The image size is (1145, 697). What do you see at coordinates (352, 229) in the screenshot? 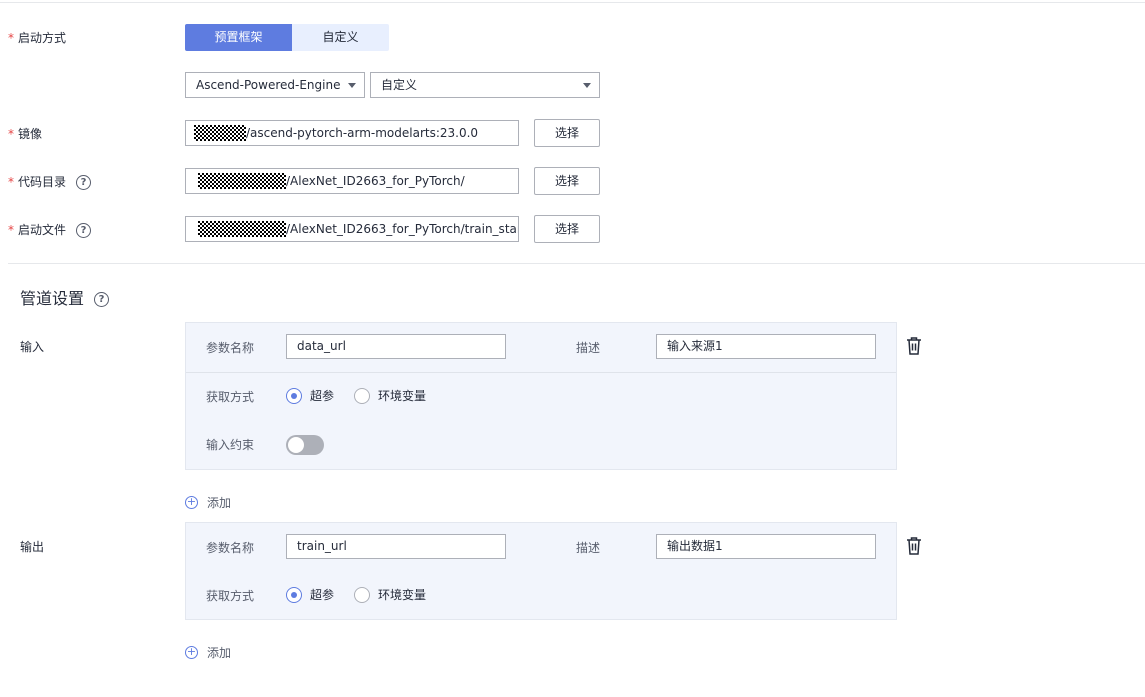
I see `boot-file-input: /AlexNet_ID2663_for_PyTorch/train_start.` at bounding box center [352, 229].